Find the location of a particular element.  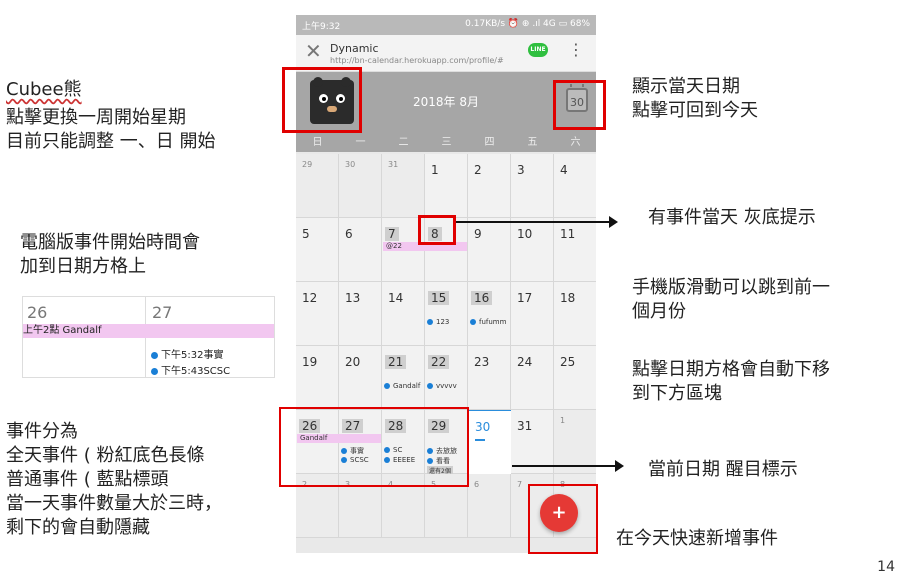

day-number: 25 is located at coordinates (568, 362).